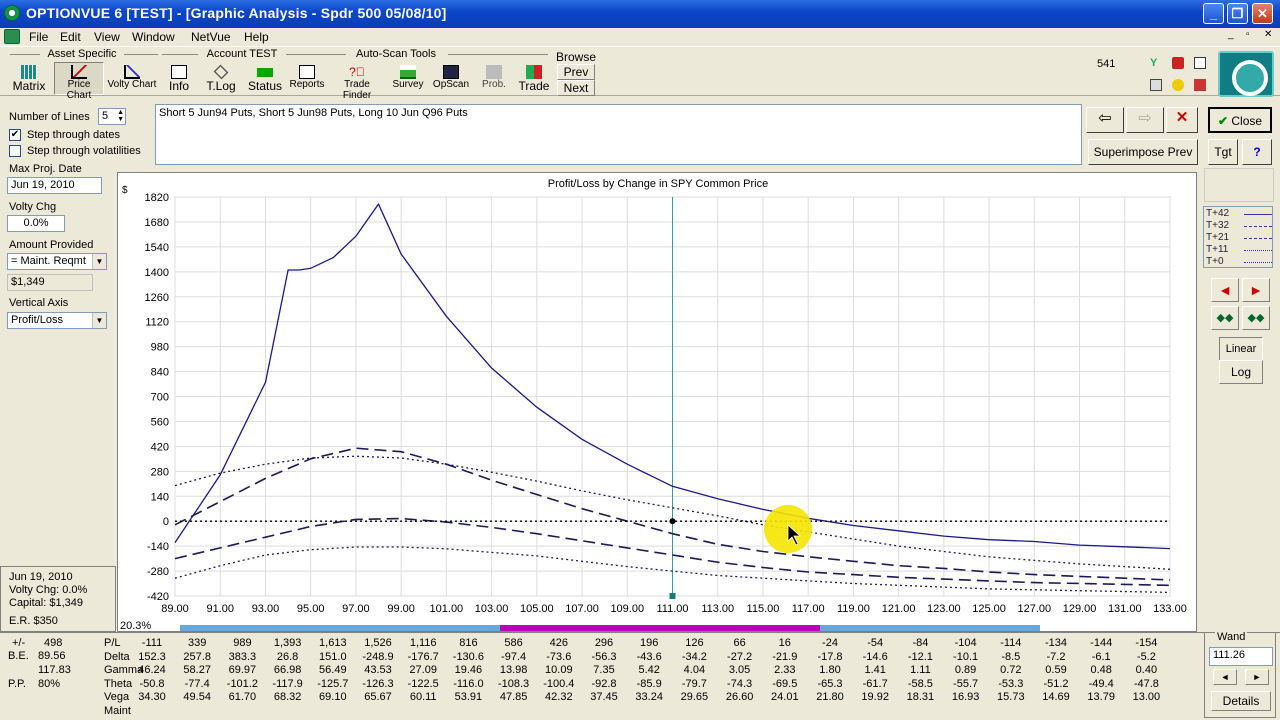 The width and height of the screenshot is (1280, 720). Describe the element at coordinates (1200, 85) in the screenshot. I see `home-icon` at that location.